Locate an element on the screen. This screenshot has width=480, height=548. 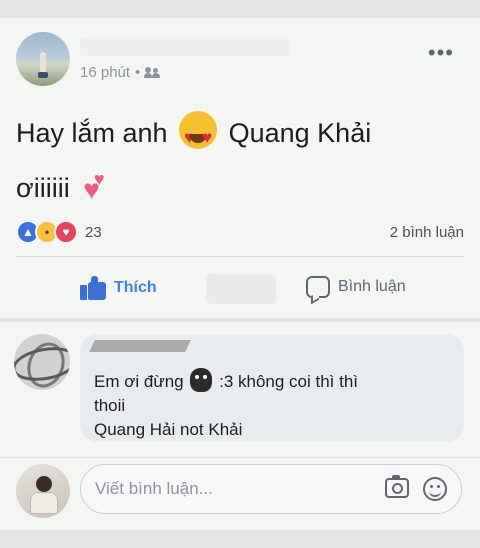
heart-eyes-emoji is located at coordinates (198, 136).